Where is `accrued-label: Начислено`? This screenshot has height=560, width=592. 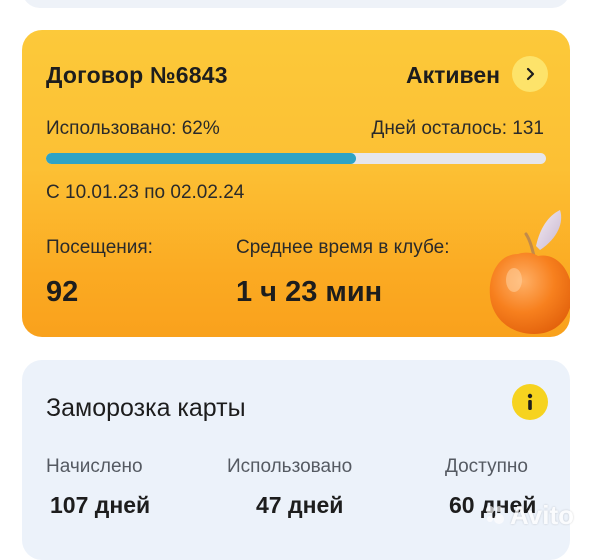 accrued-label: Начислено is located at coordinates (94, 466).